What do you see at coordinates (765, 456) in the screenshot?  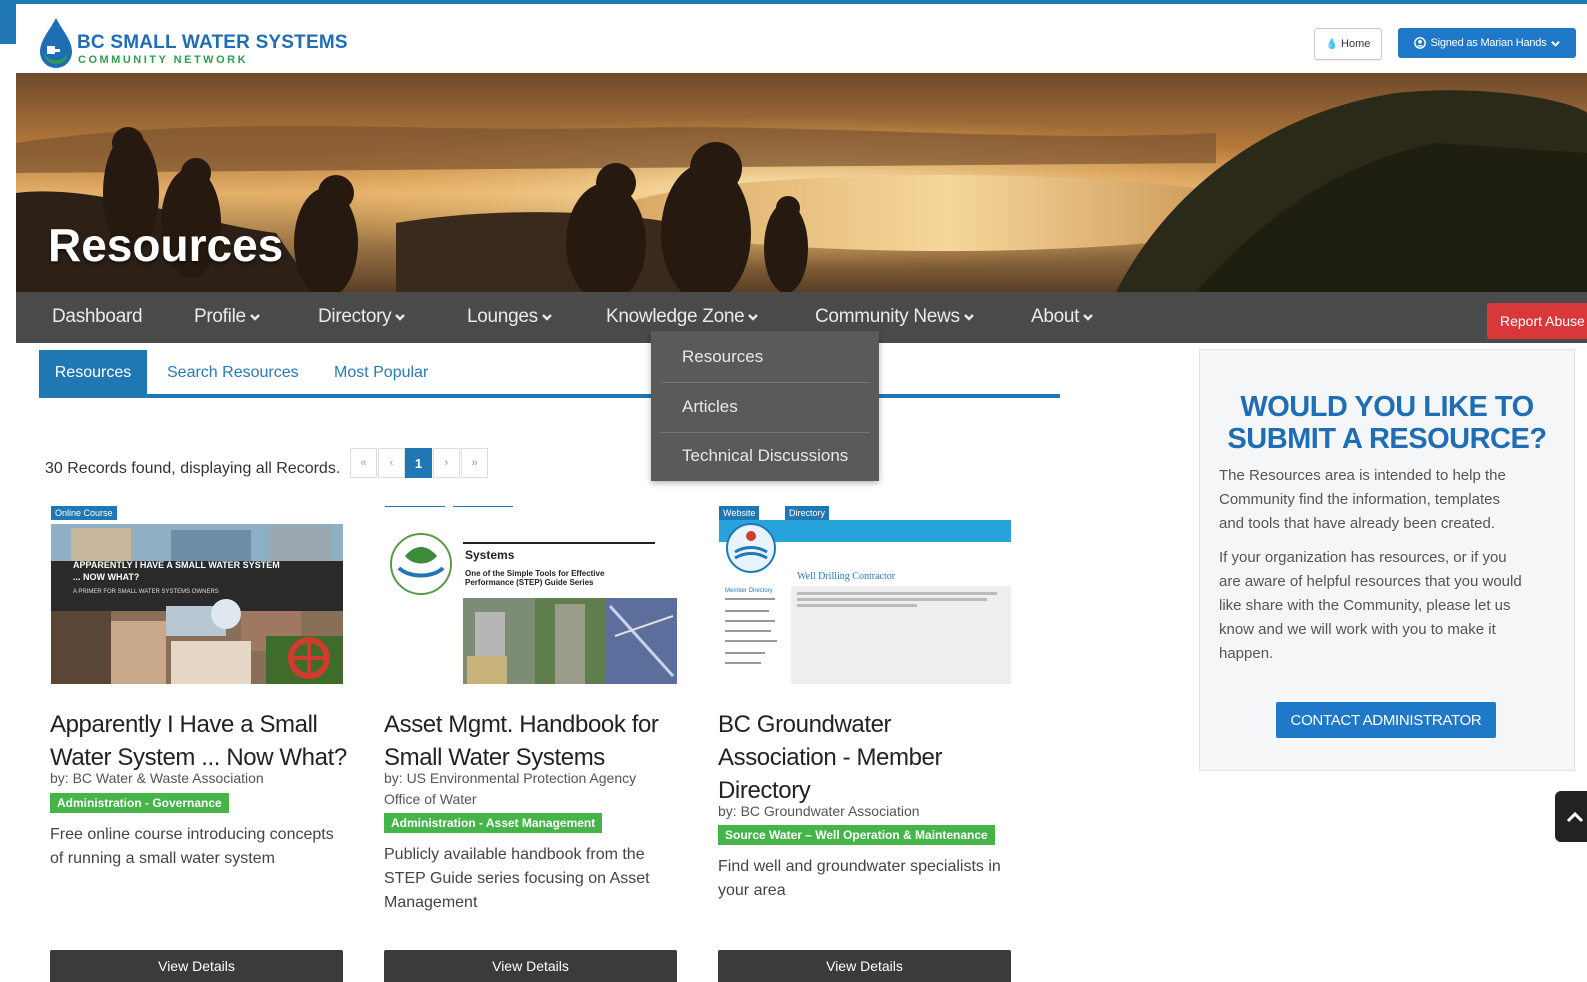 I see `dropdown-item-technical-discussions: Technical Discussions` at bounding box center [765, 456].